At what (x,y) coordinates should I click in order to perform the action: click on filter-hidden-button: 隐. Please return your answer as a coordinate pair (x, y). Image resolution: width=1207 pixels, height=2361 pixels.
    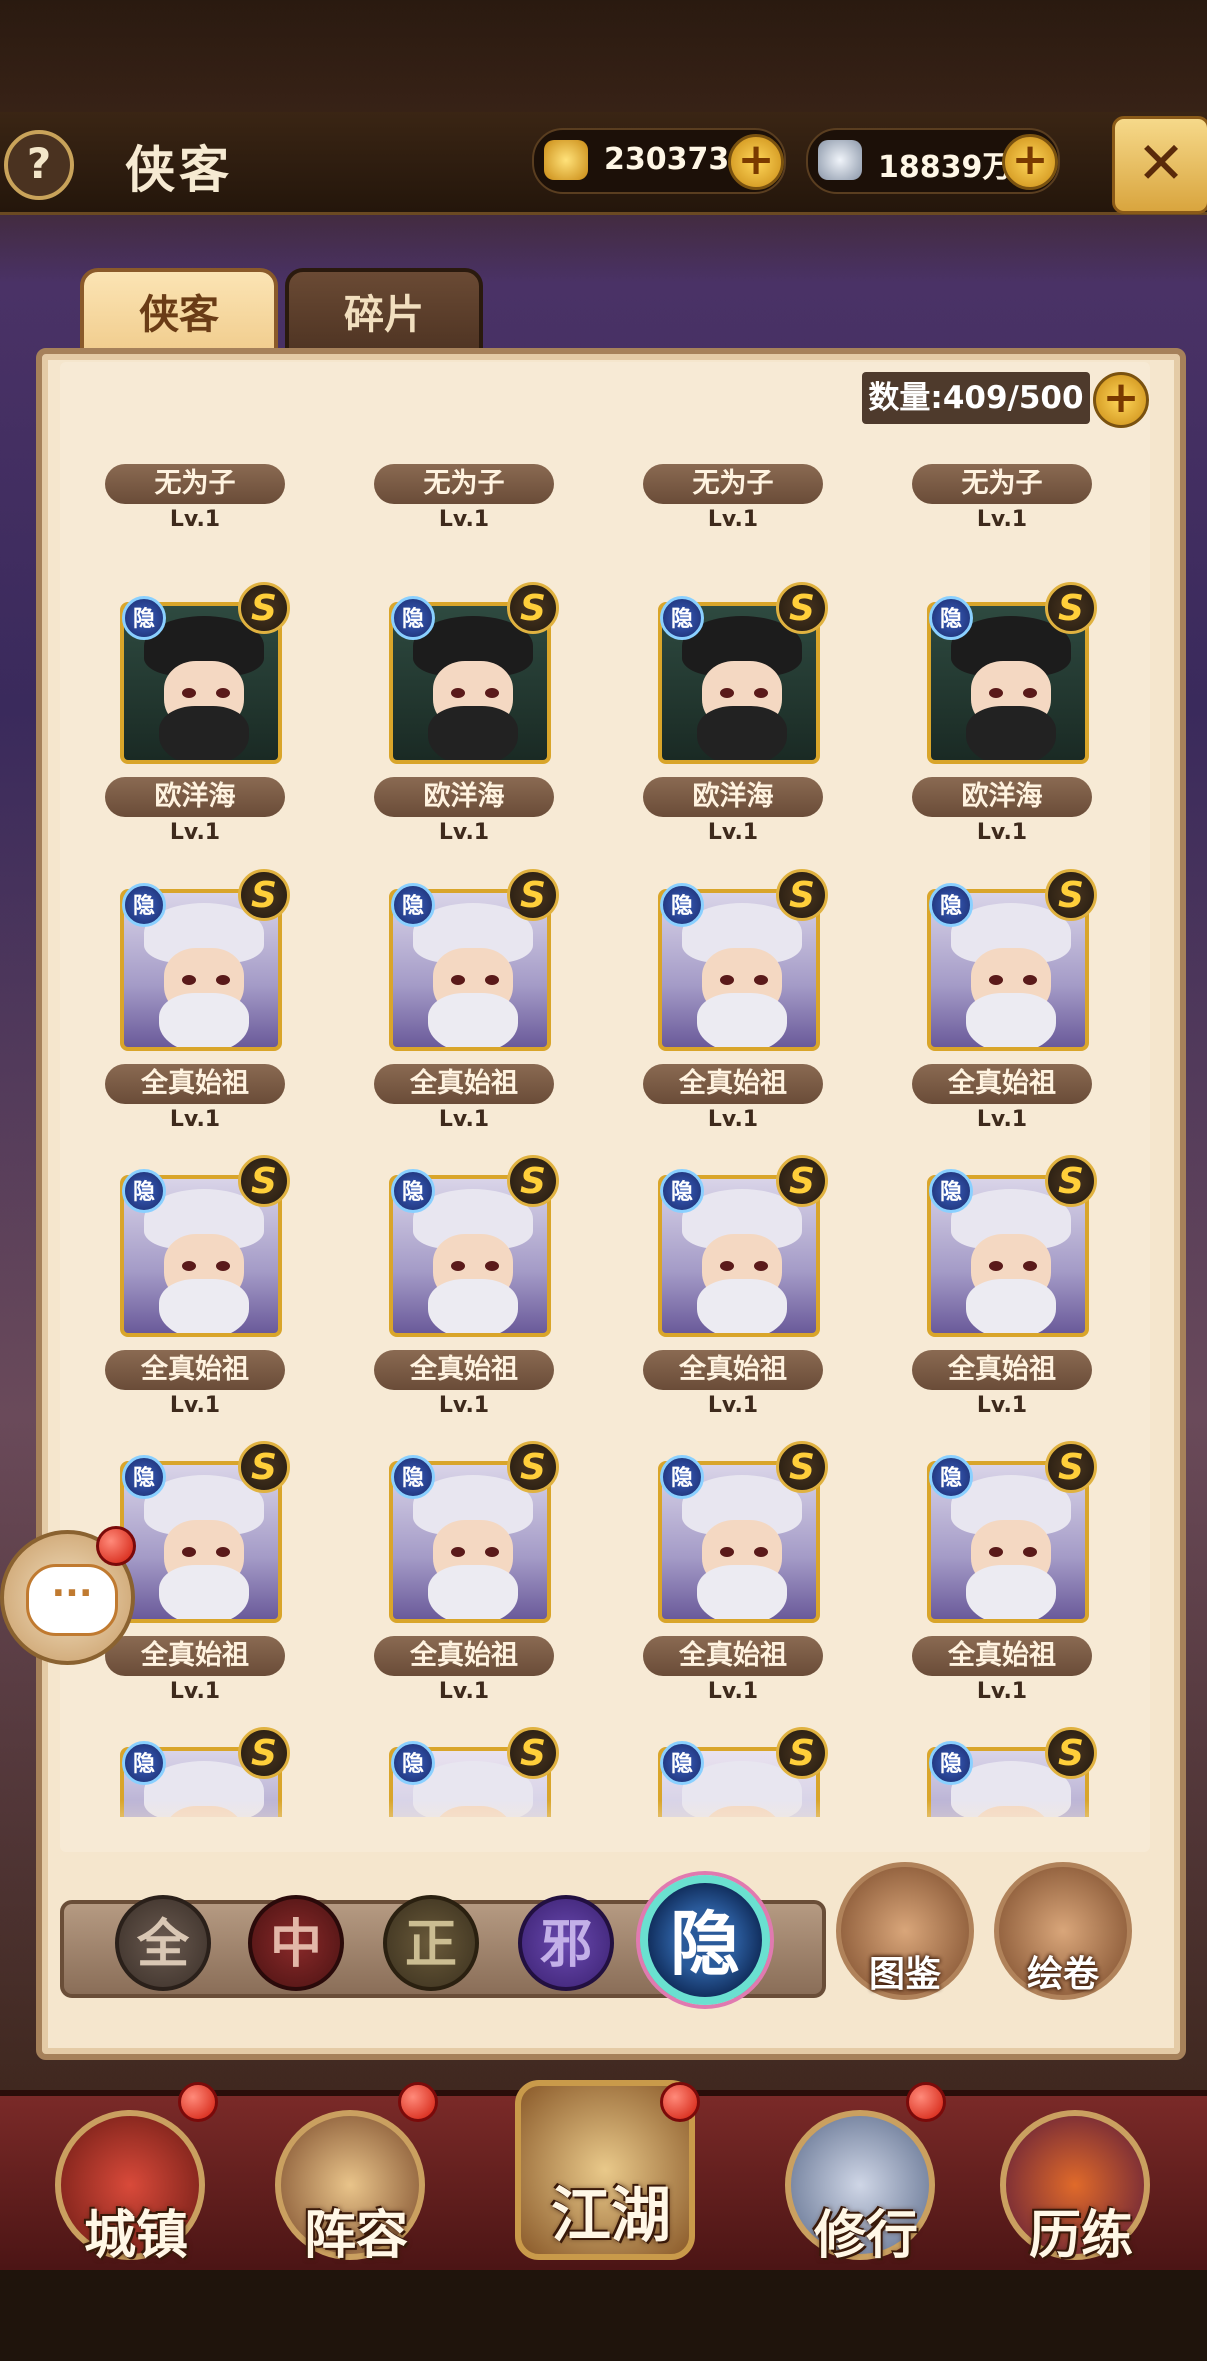
    Looking at the image, I should click on (705, 1940).